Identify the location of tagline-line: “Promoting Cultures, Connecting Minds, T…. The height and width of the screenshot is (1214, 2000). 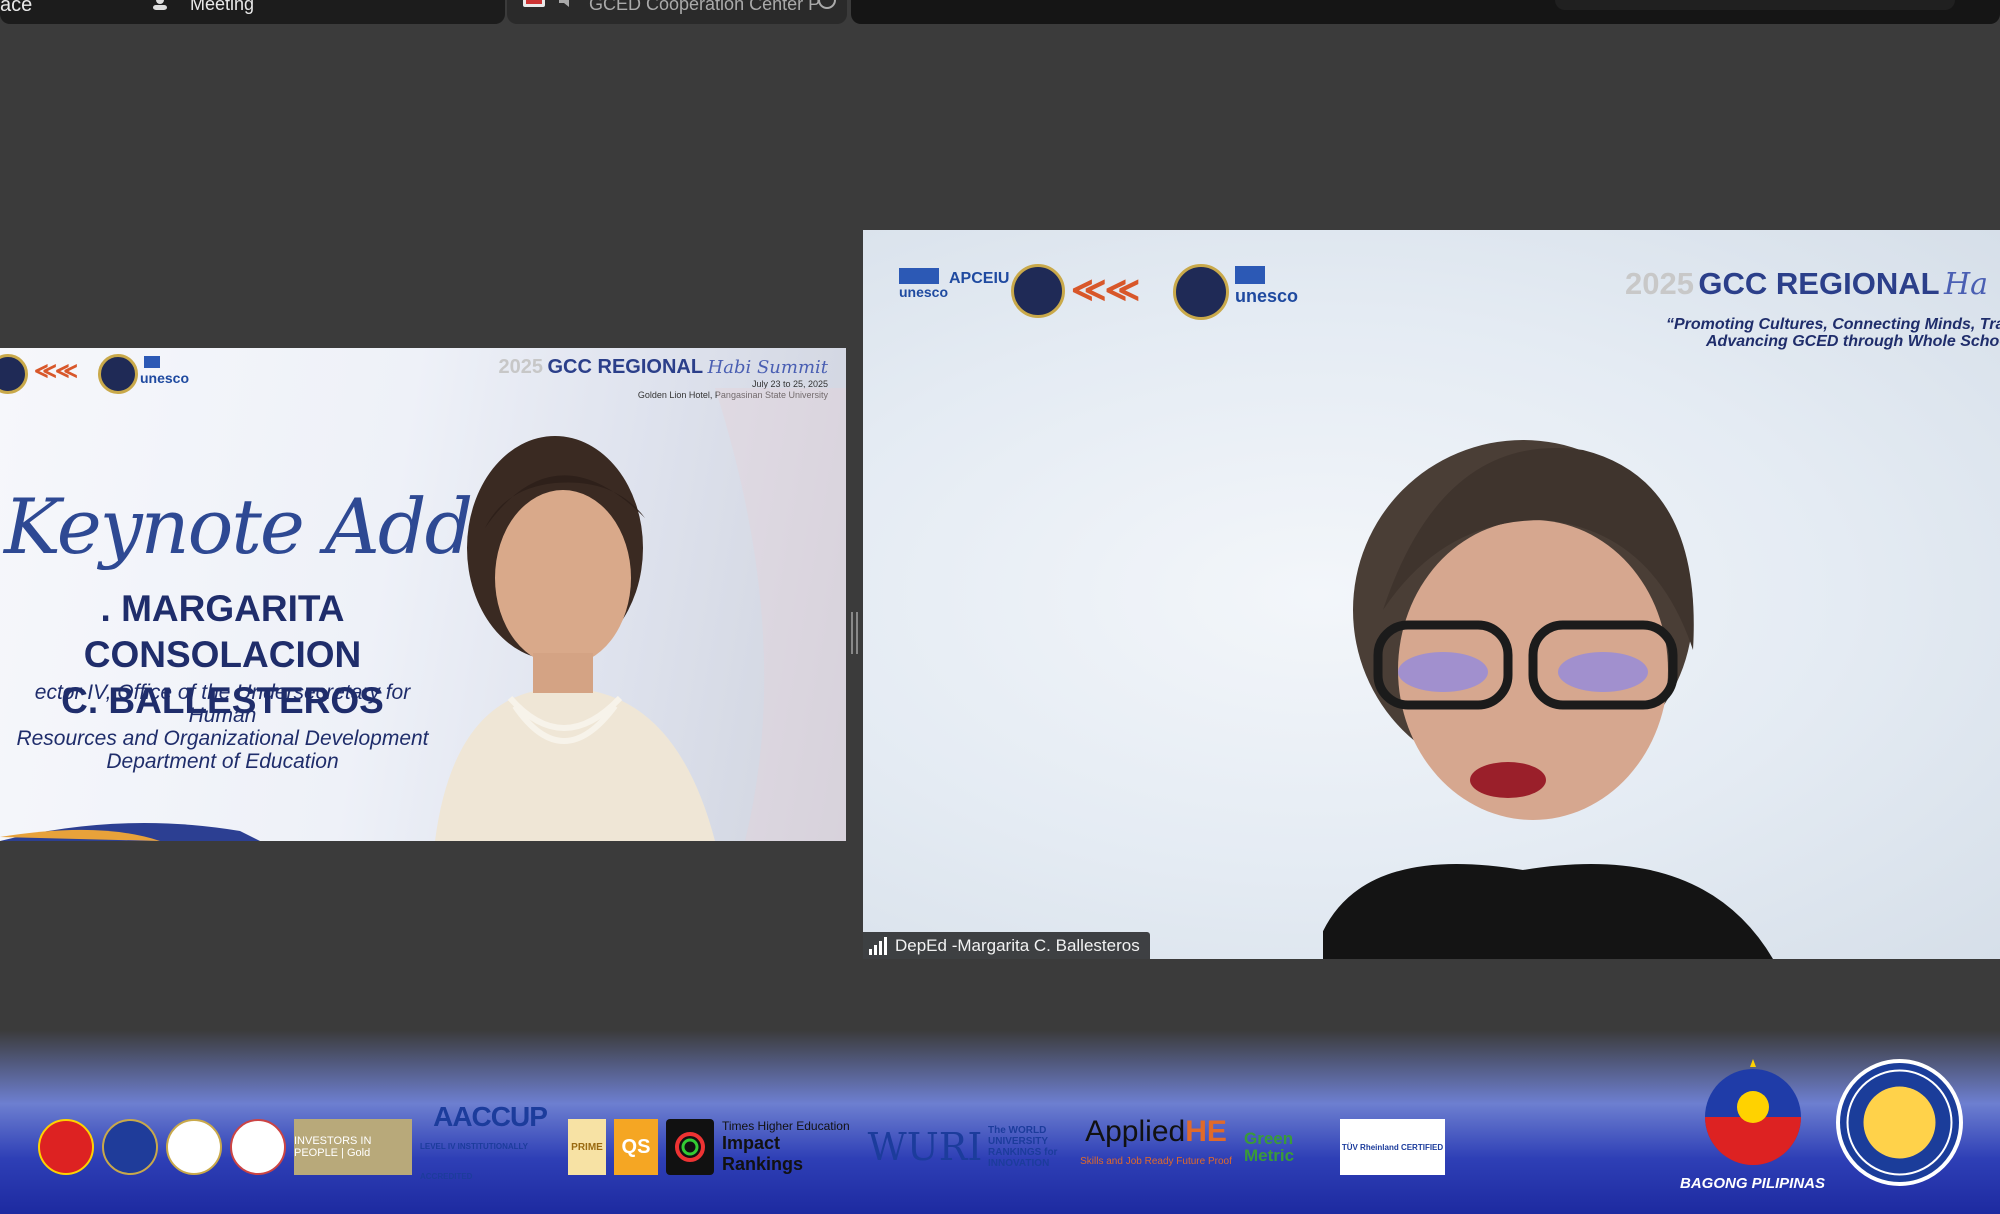
(1833, 324).